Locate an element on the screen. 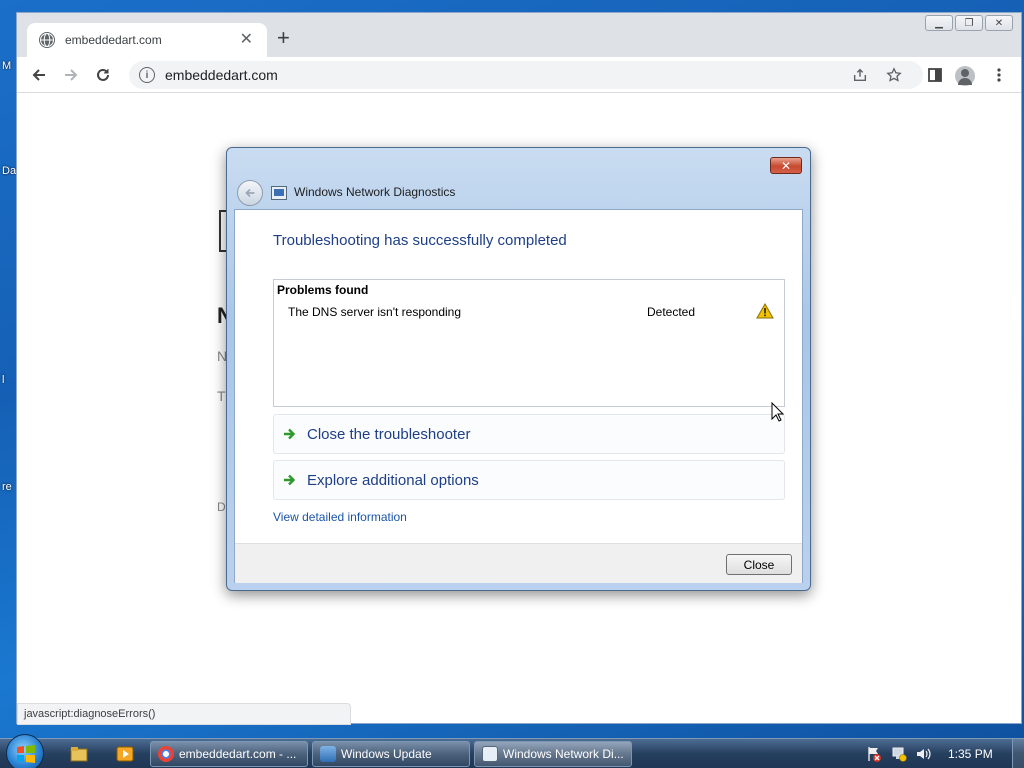 The image size is (1024, 768). tab-strip: embeddedart.com ✕ + ▁ ❐ ✕ is located at coordinates (519, 35).